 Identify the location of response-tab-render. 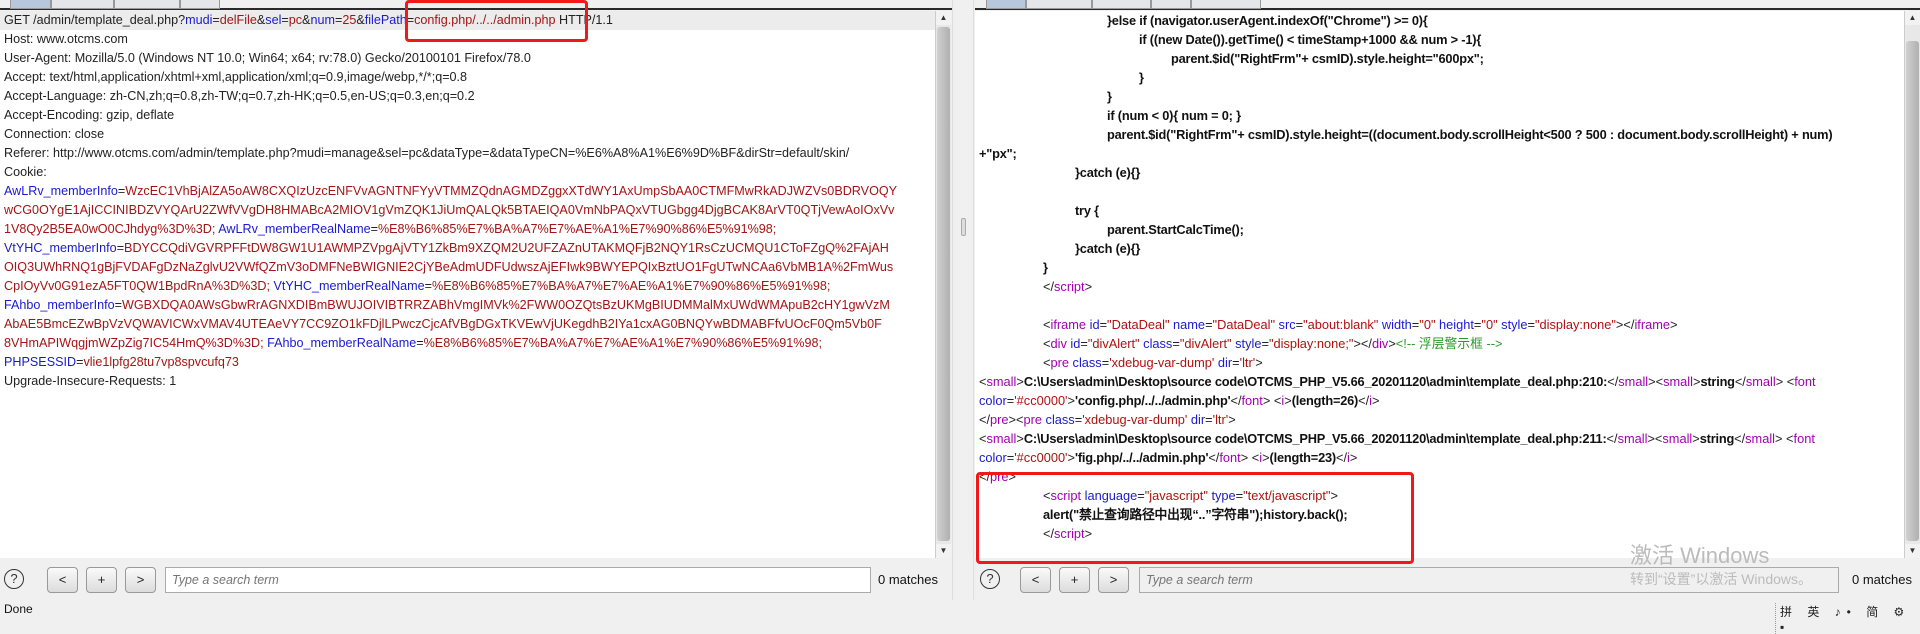
(1226, 4).